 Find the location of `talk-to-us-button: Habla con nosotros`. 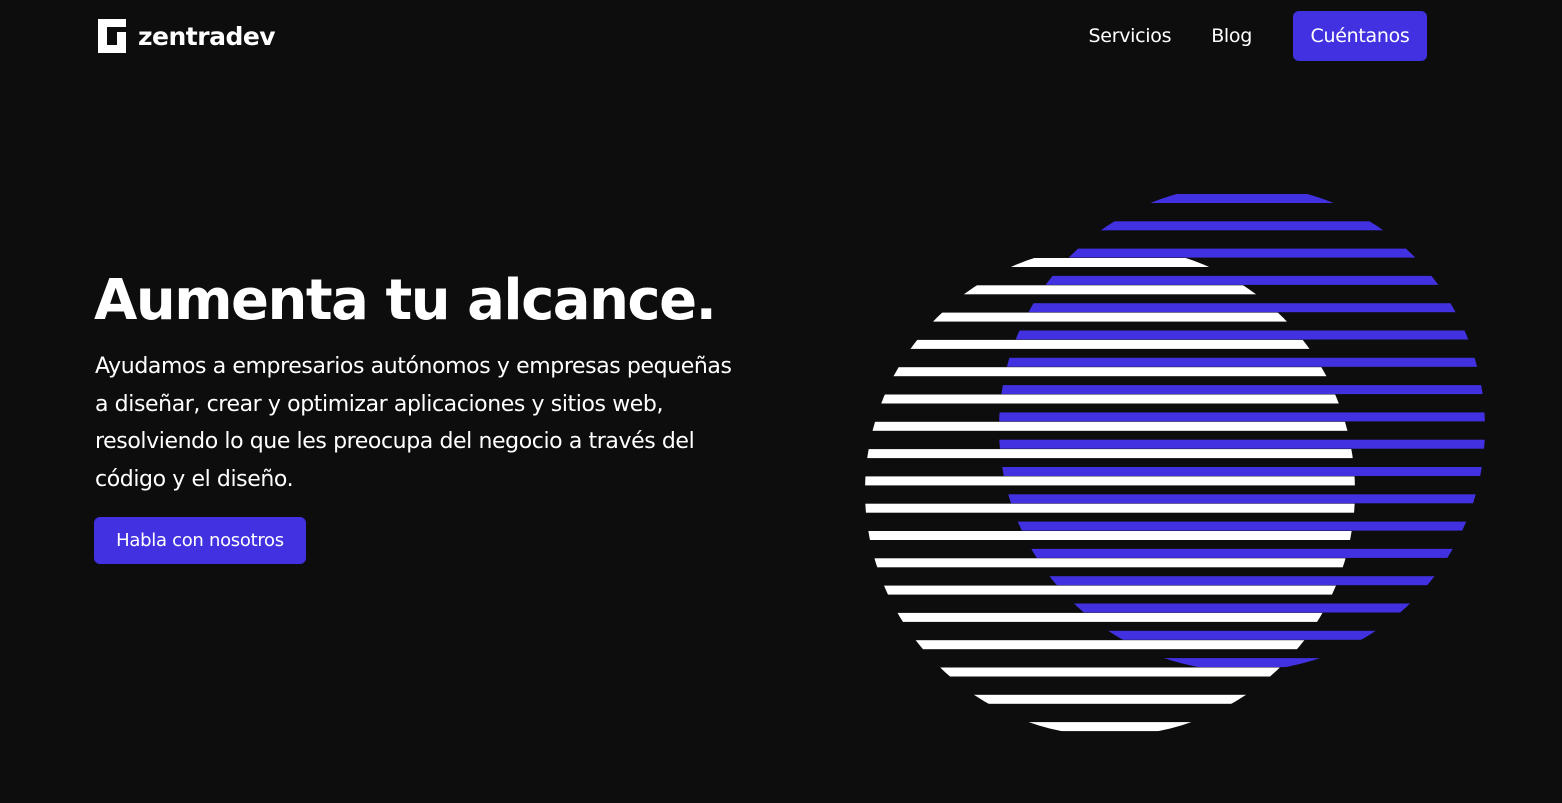

talk-to-us-button: Habla con nosotros is located at coordinates (200, 540).